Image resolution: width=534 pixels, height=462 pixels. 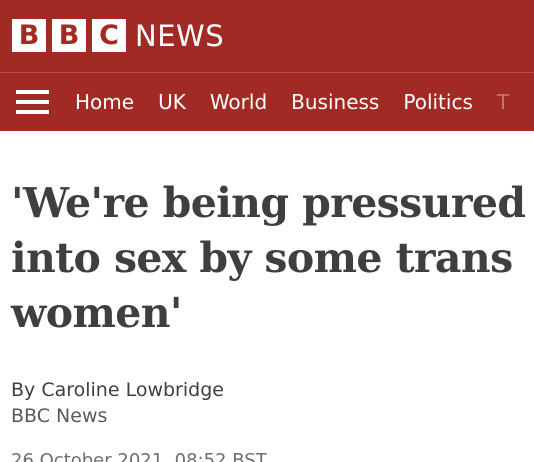 I want to click on nav-item-home: Home, so click(x=104, y=102).